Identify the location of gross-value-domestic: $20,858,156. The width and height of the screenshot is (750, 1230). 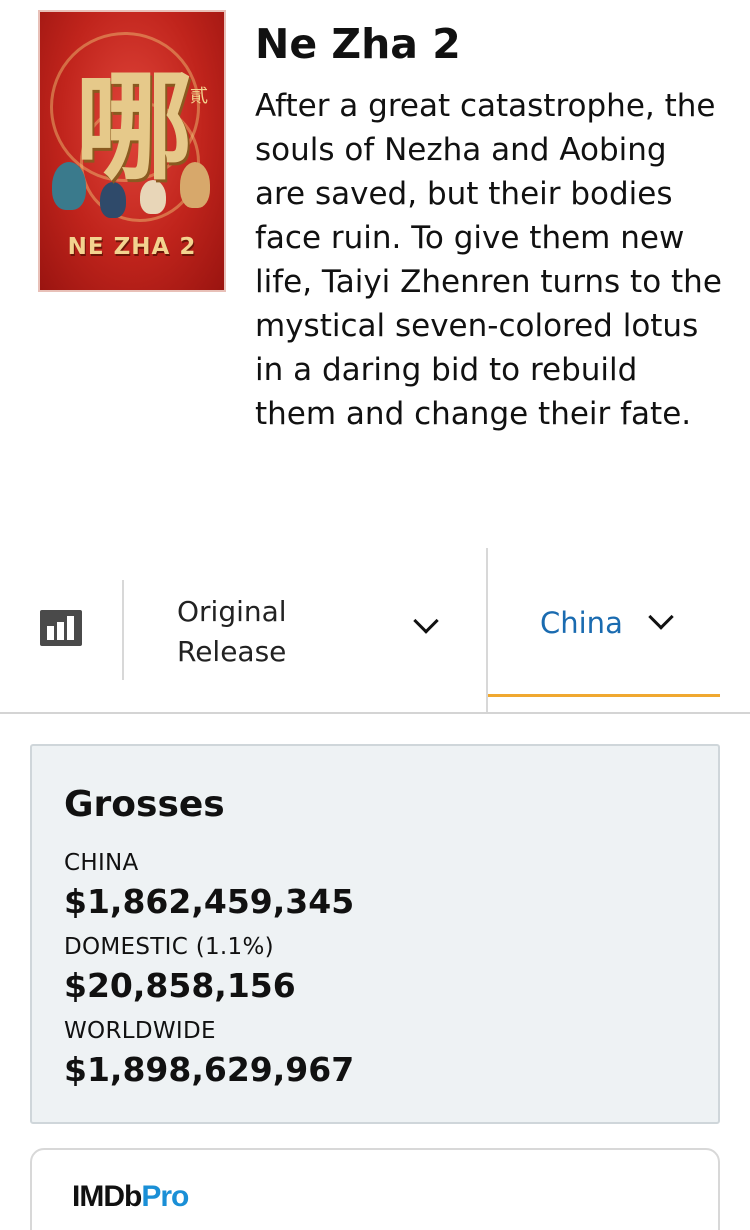
(180, 985).